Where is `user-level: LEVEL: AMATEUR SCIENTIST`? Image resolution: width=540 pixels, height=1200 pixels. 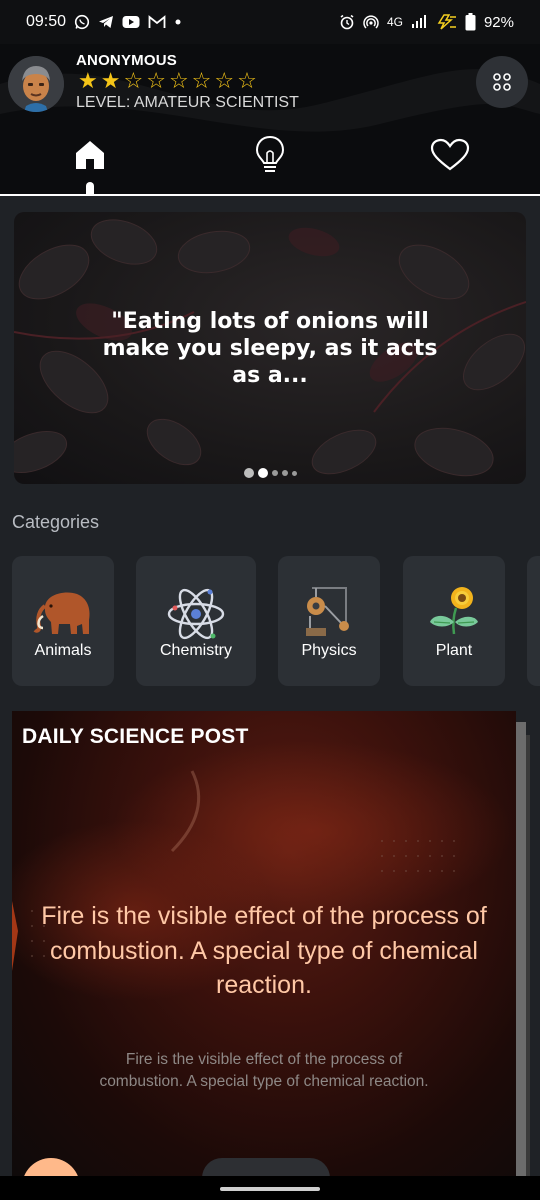
user-level: LEVEL: AMATEUR SCIENTIST is located at coordinates (187, 102).